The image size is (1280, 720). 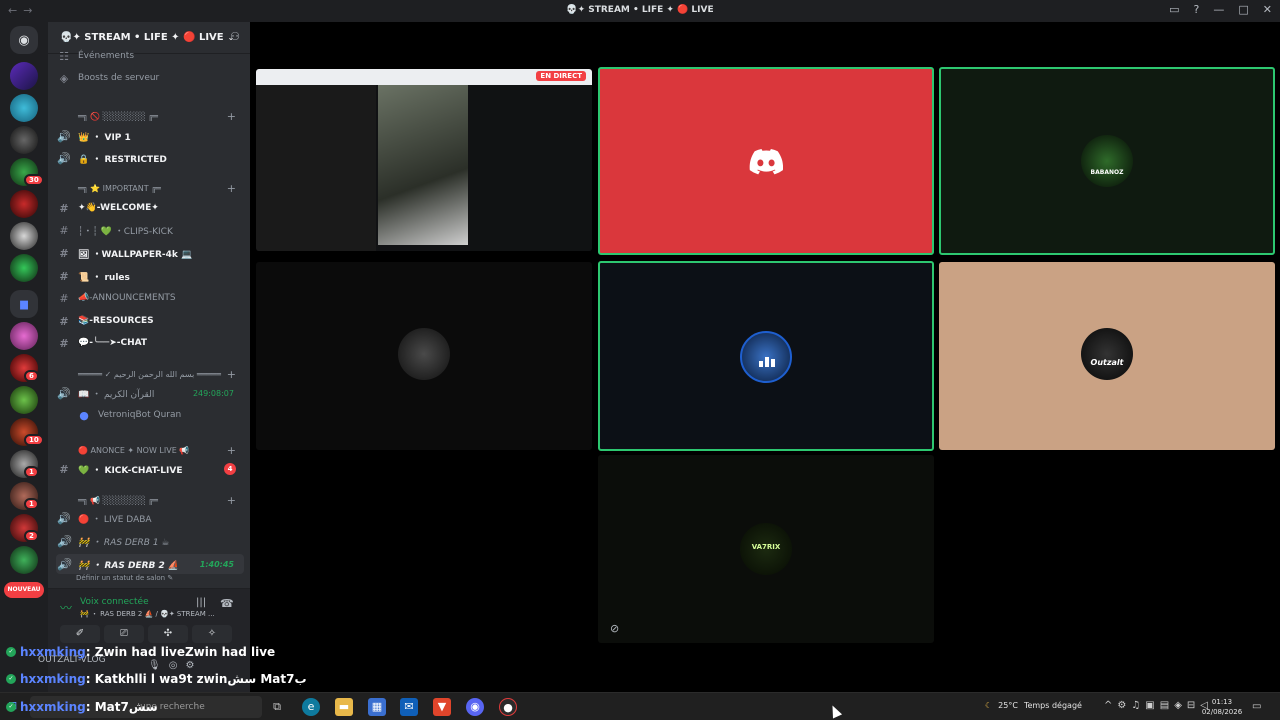 I want to click on hide-non-video-icon: ⊘, so click(x=614, y=628).